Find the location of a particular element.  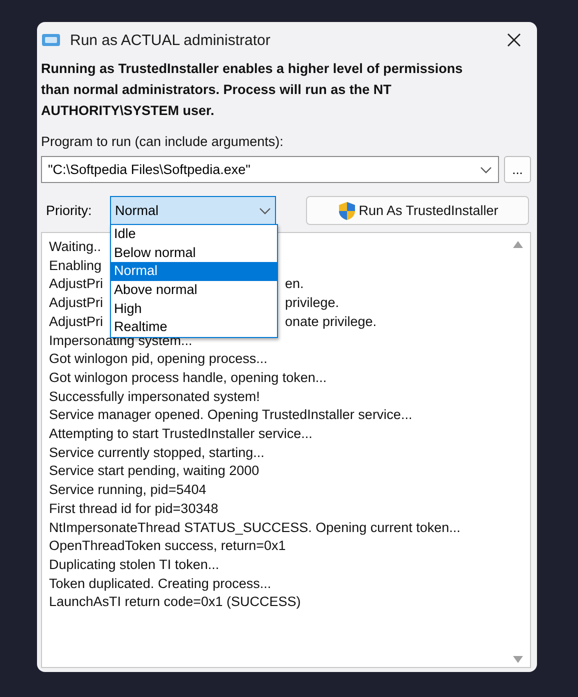

priority-option: Realtime is located at coordinates (194, 328).